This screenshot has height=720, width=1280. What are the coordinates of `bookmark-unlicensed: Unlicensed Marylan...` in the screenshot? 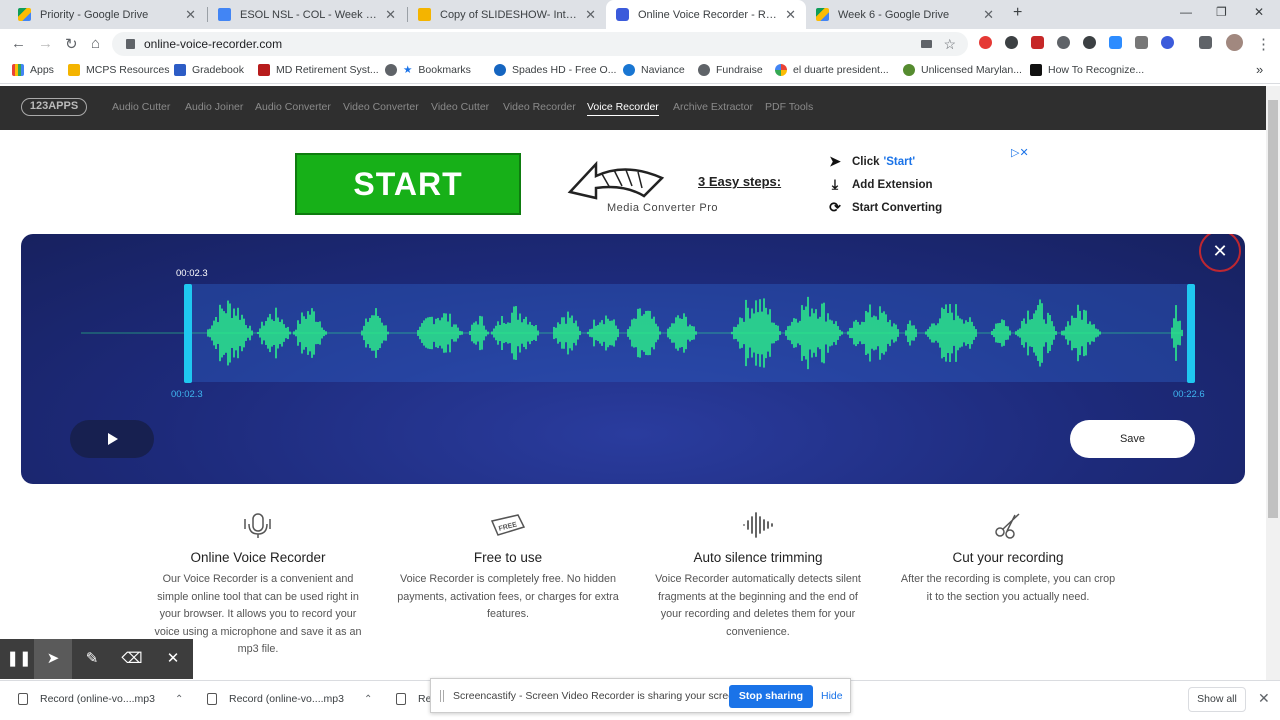 It's located at (962, 70).